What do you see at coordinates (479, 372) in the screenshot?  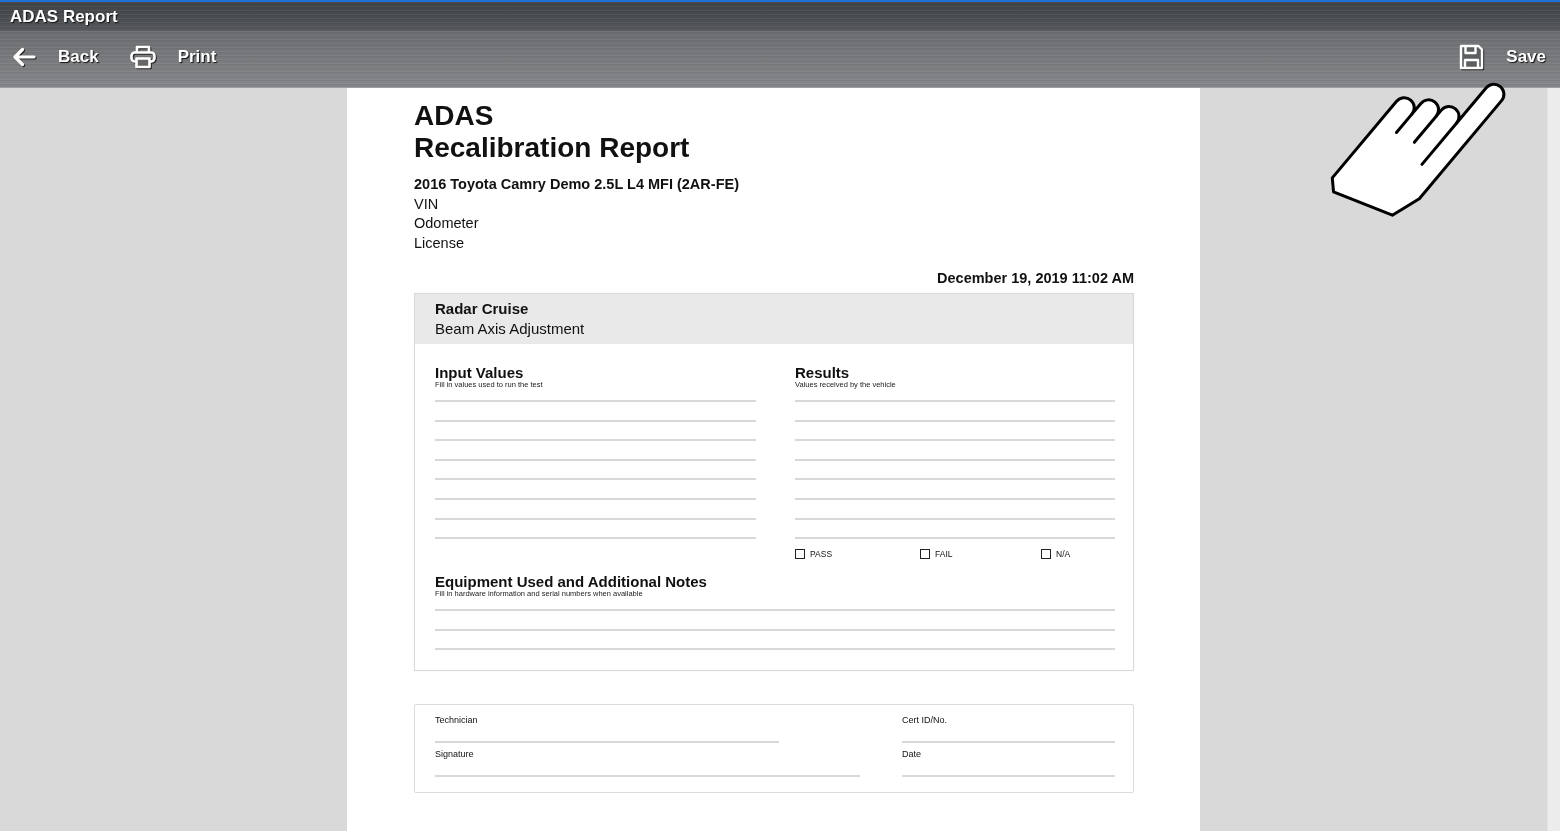 I see `section-heading: Input Values` at bounding box center [479, 372].